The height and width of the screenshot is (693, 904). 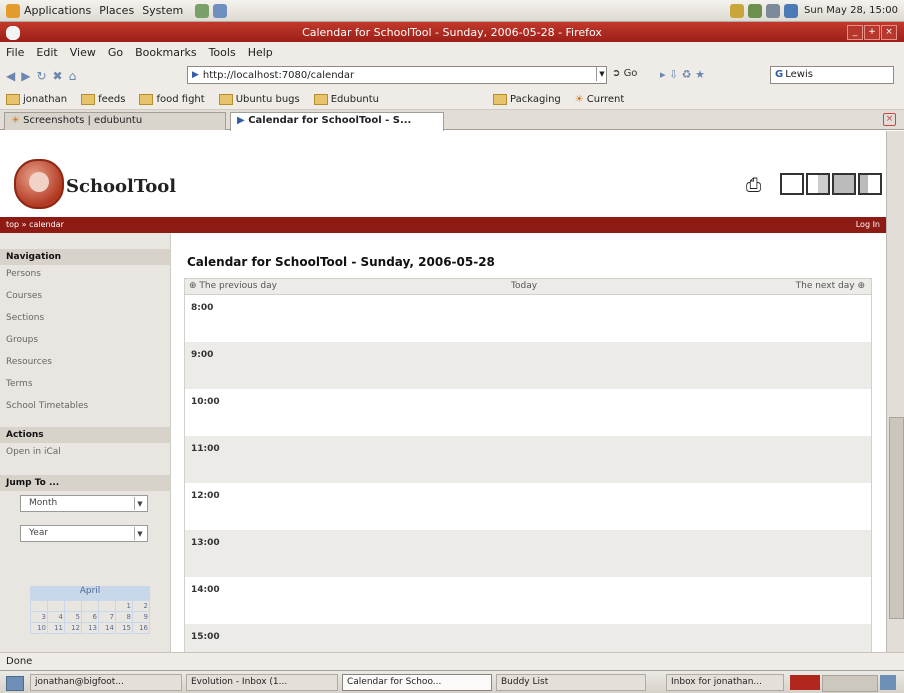 What do you see at coordinates (682, 74) in the screenshot?
I see `toolbar-extra-icon: ▸ ⇩ ♻ ★` at bounding box center [682, 74].